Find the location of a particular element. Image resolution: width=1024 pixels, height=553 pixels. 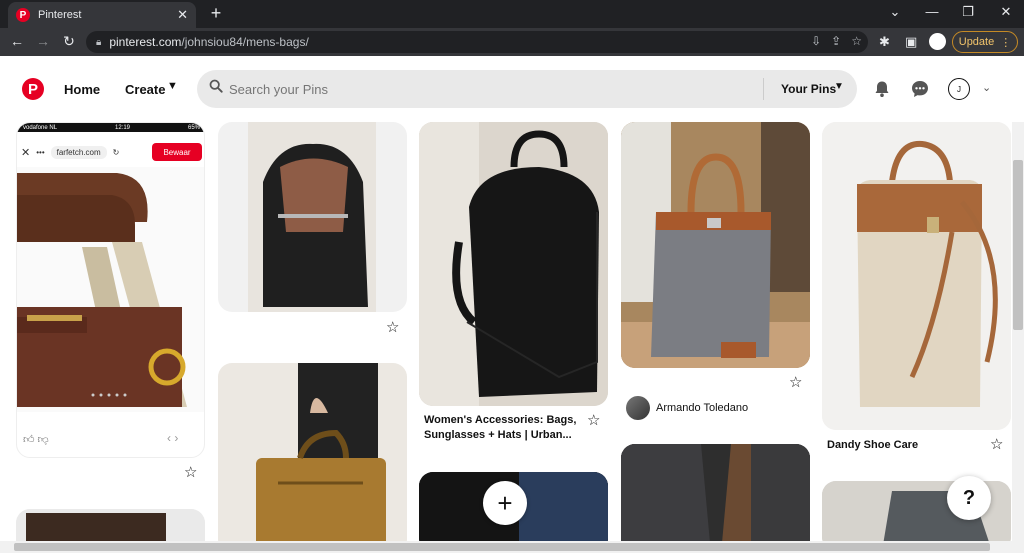

nav-home: Home is located at coordinates (82, 89).